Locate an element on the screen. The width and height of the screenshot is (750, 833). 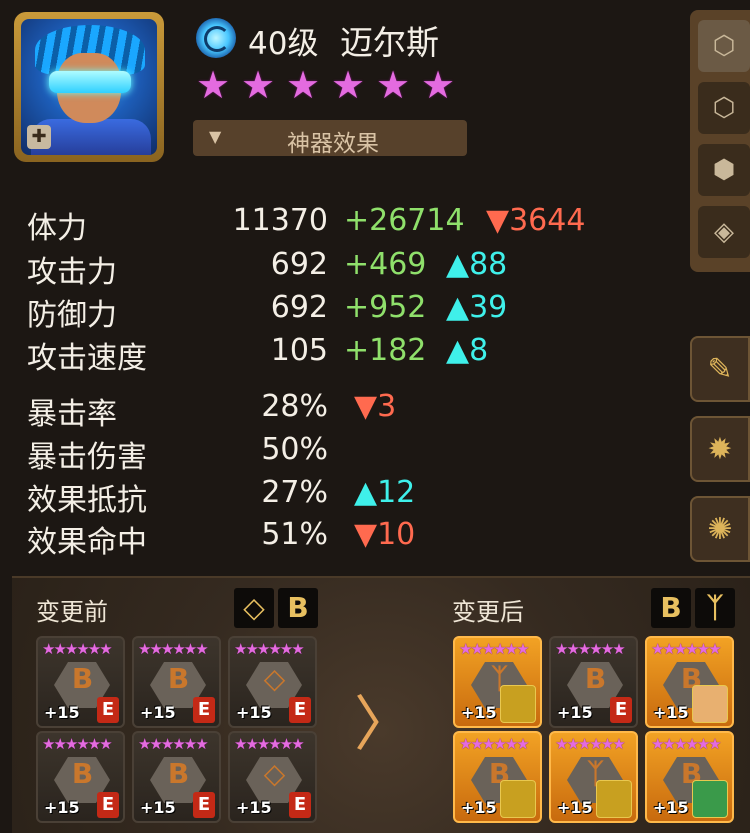
hero-level: 40级 is located at coordinates (283, 44).